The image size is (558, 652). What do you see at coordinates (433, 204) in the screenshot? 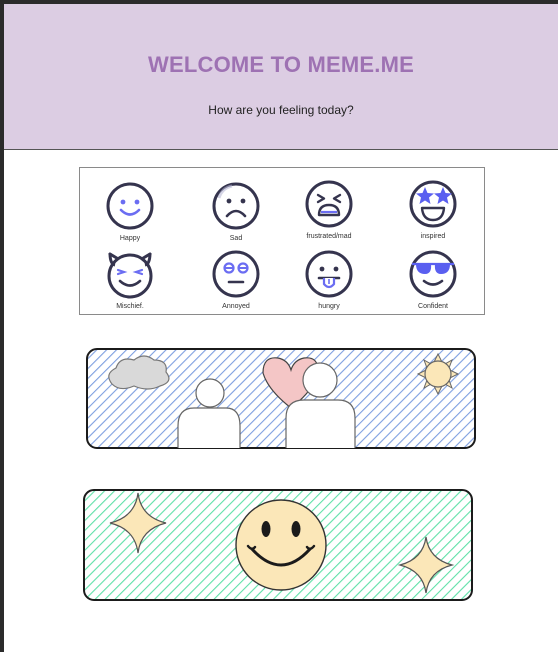
I see `star-eyes-face-icon` at bounding box center [433, 204].